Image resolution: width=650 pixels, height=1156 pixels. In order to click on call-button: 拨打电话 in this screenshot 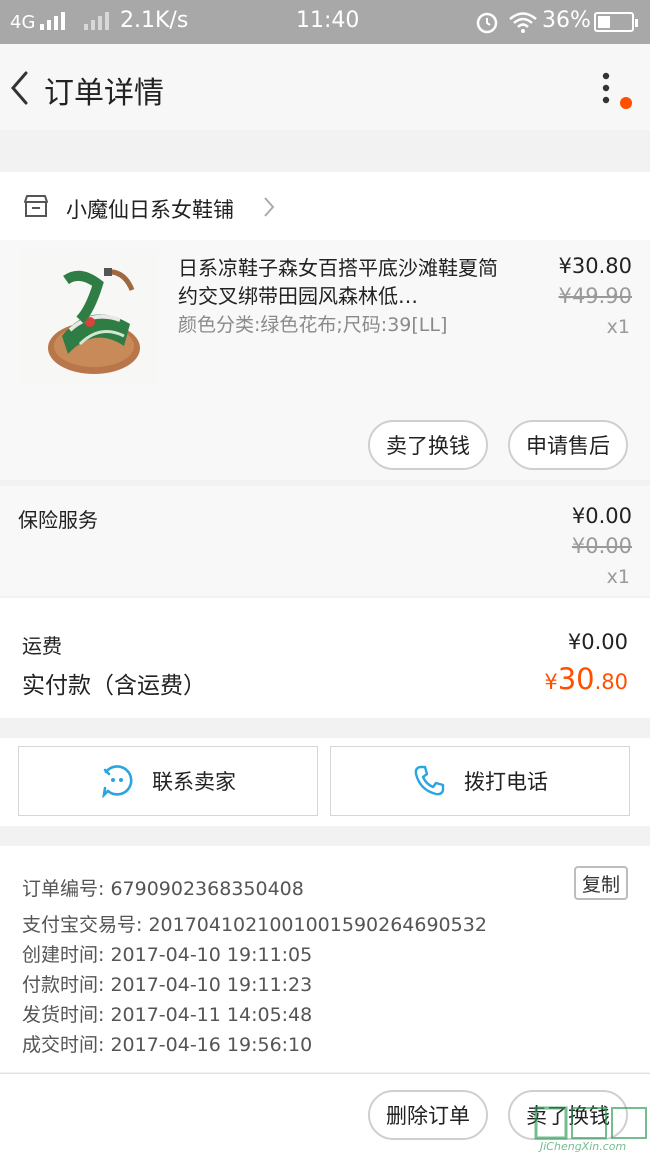, I will do `click(480, 781)`.